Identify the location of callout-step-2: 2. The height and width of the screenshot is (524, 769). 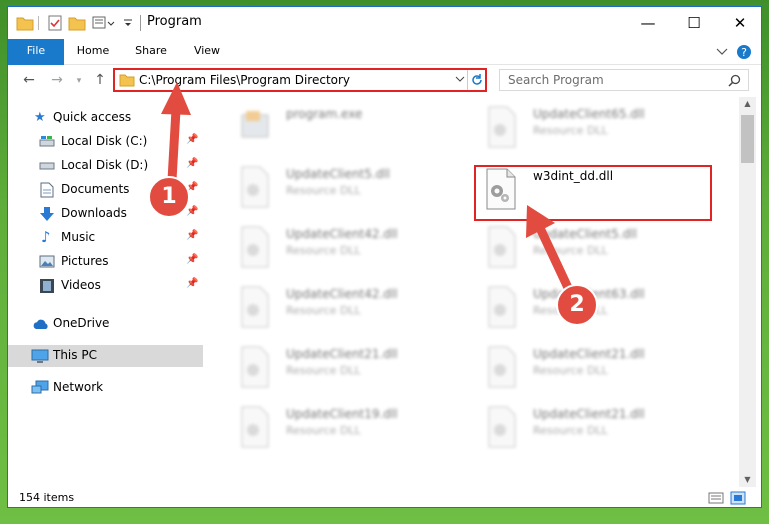
(577, 305).